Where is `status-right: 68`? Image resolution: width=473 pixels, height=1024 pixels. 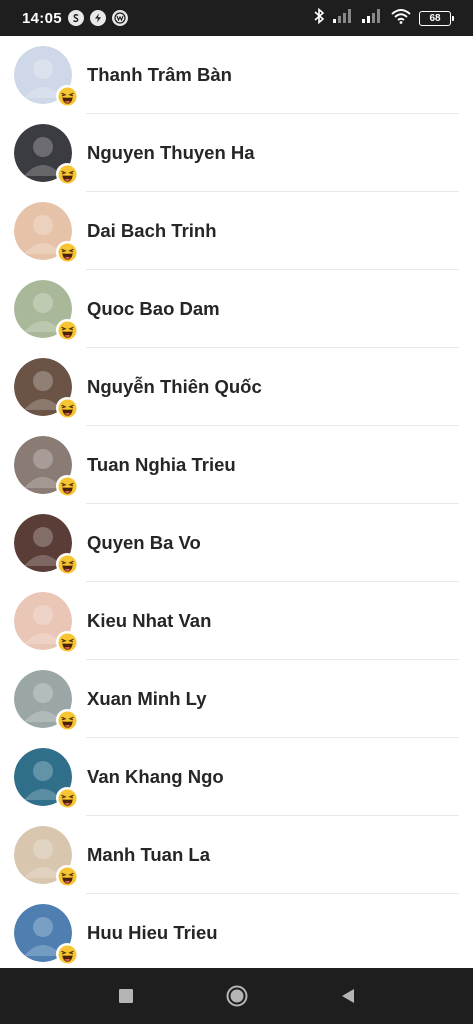 status-right: 68 is located at coordinates (383, 18).